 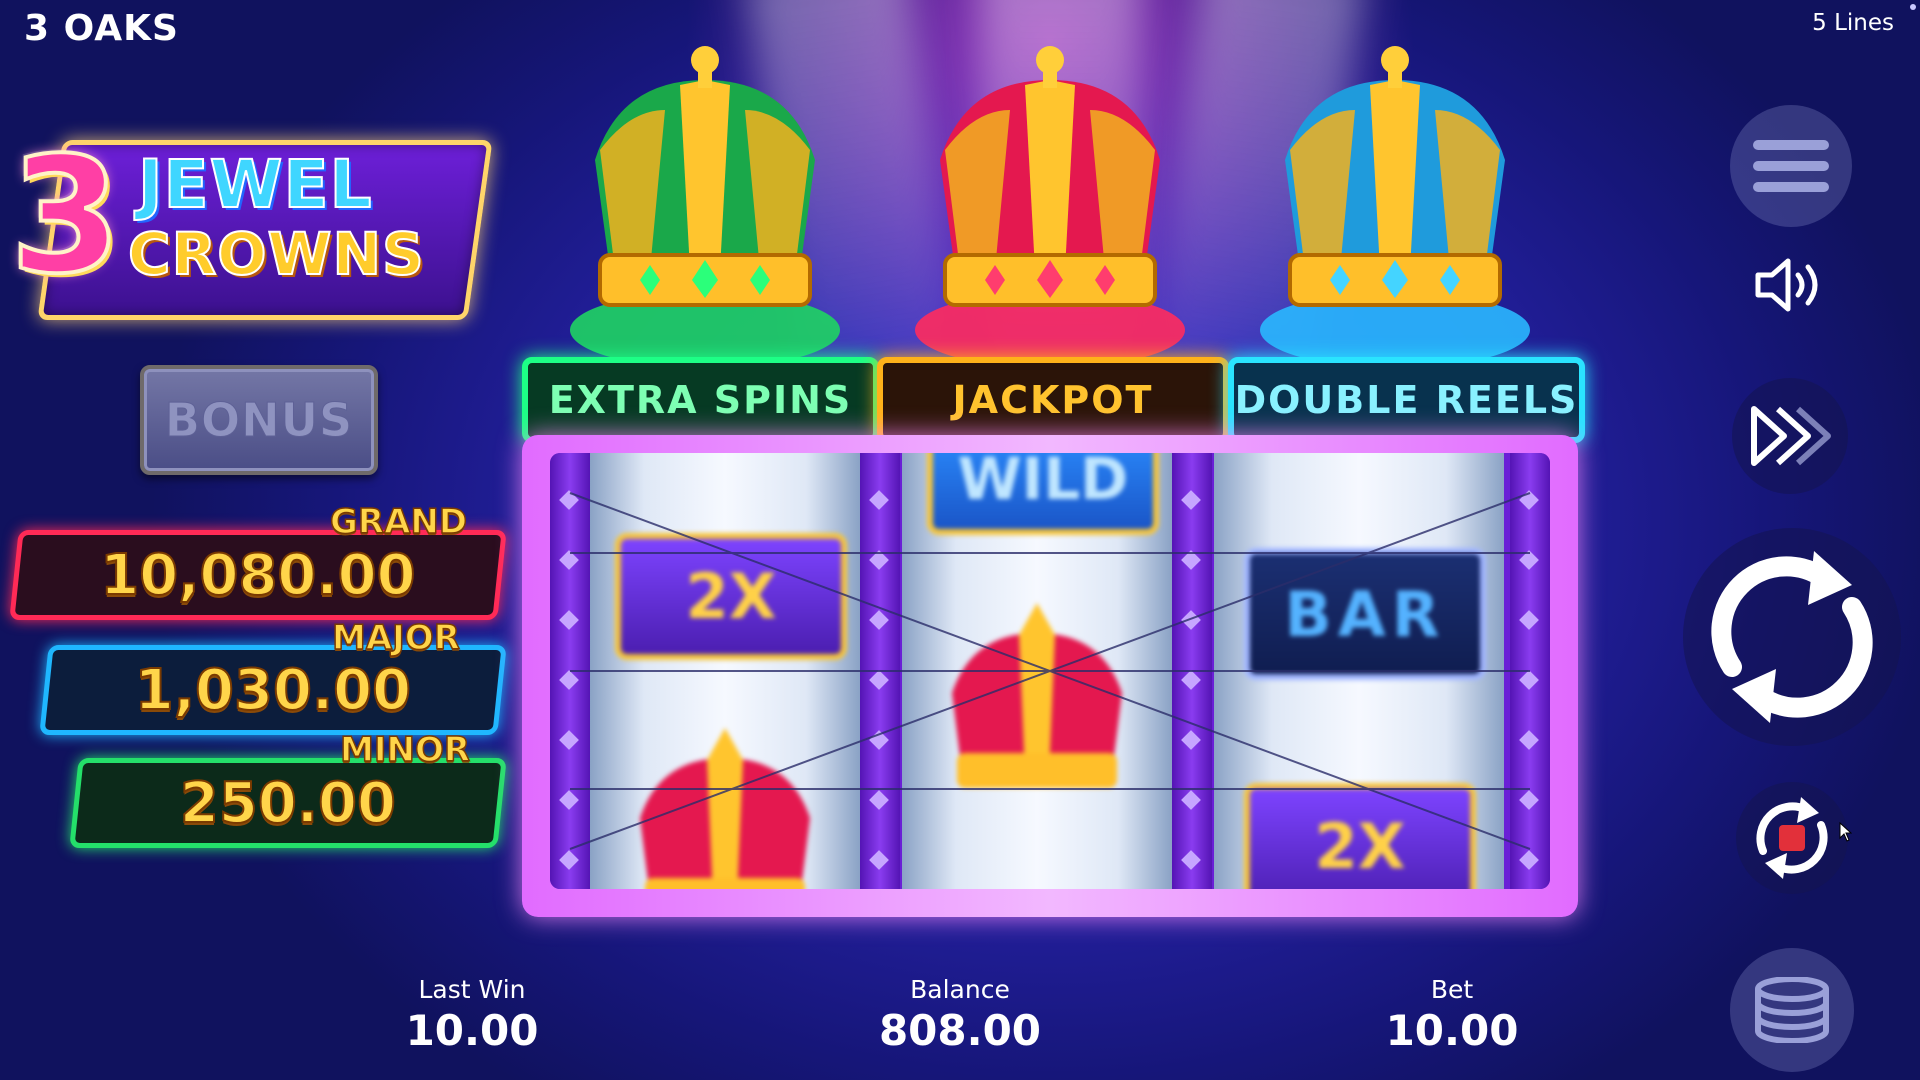 I want to click on feature-extra-spins: EXTRA SPINS, so click(x=700, y=400).